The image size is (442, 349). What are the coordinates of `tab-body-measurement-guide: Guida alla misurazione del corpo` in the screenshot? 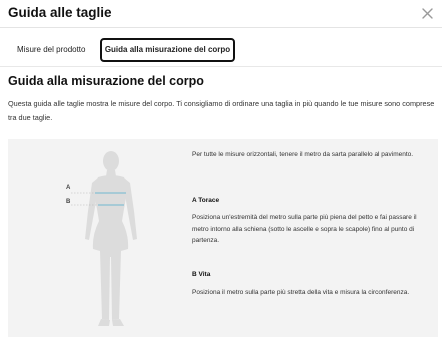 It's located at (167, 50).